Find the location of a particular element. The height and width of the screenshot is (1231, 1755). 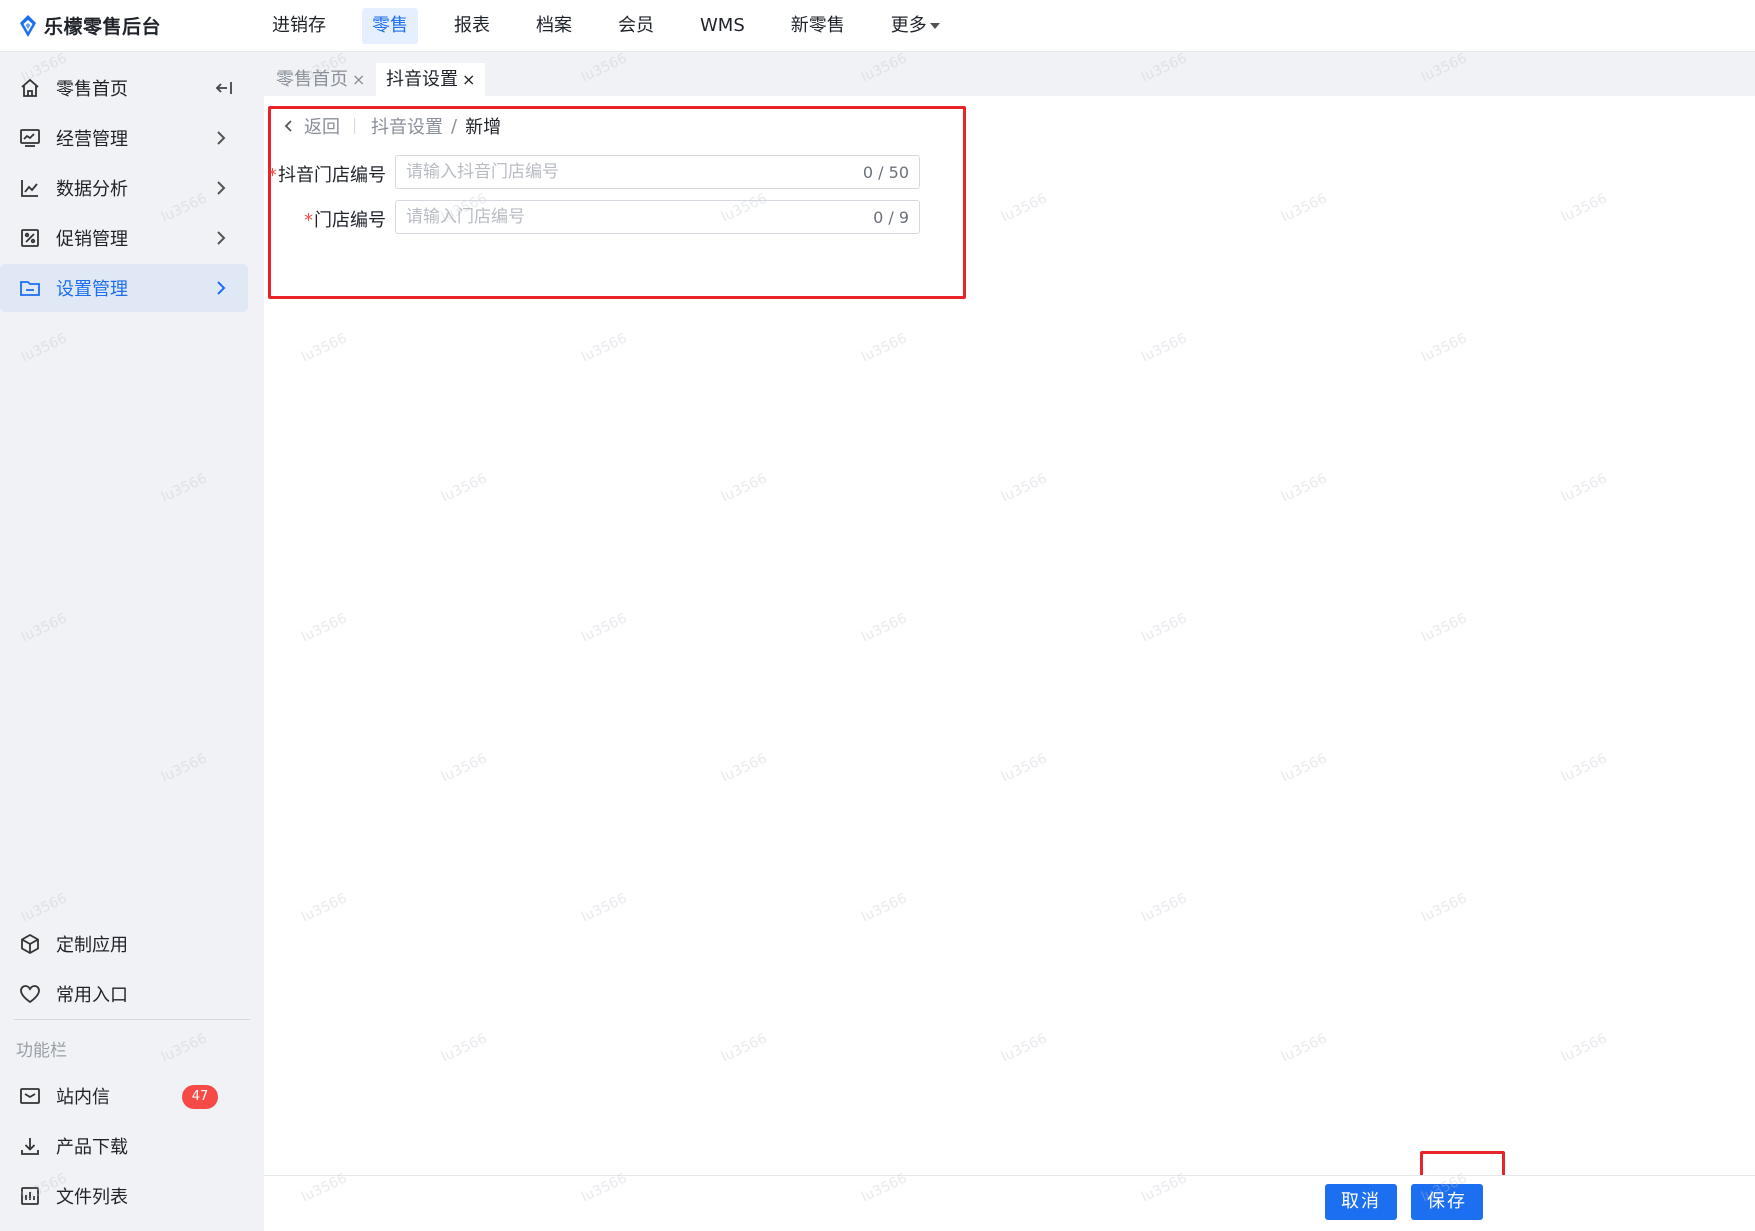

footer-bar is located at coordinates (1009, 1203).